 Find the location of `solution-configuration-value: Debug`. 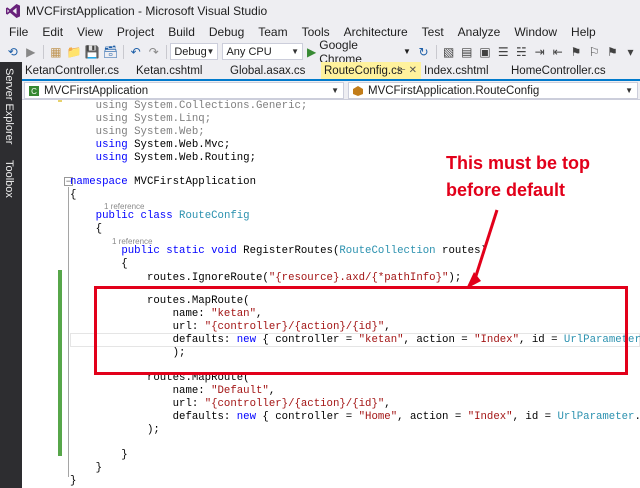

solution-configuration-value: Debug is located at coordinates (190, 51).